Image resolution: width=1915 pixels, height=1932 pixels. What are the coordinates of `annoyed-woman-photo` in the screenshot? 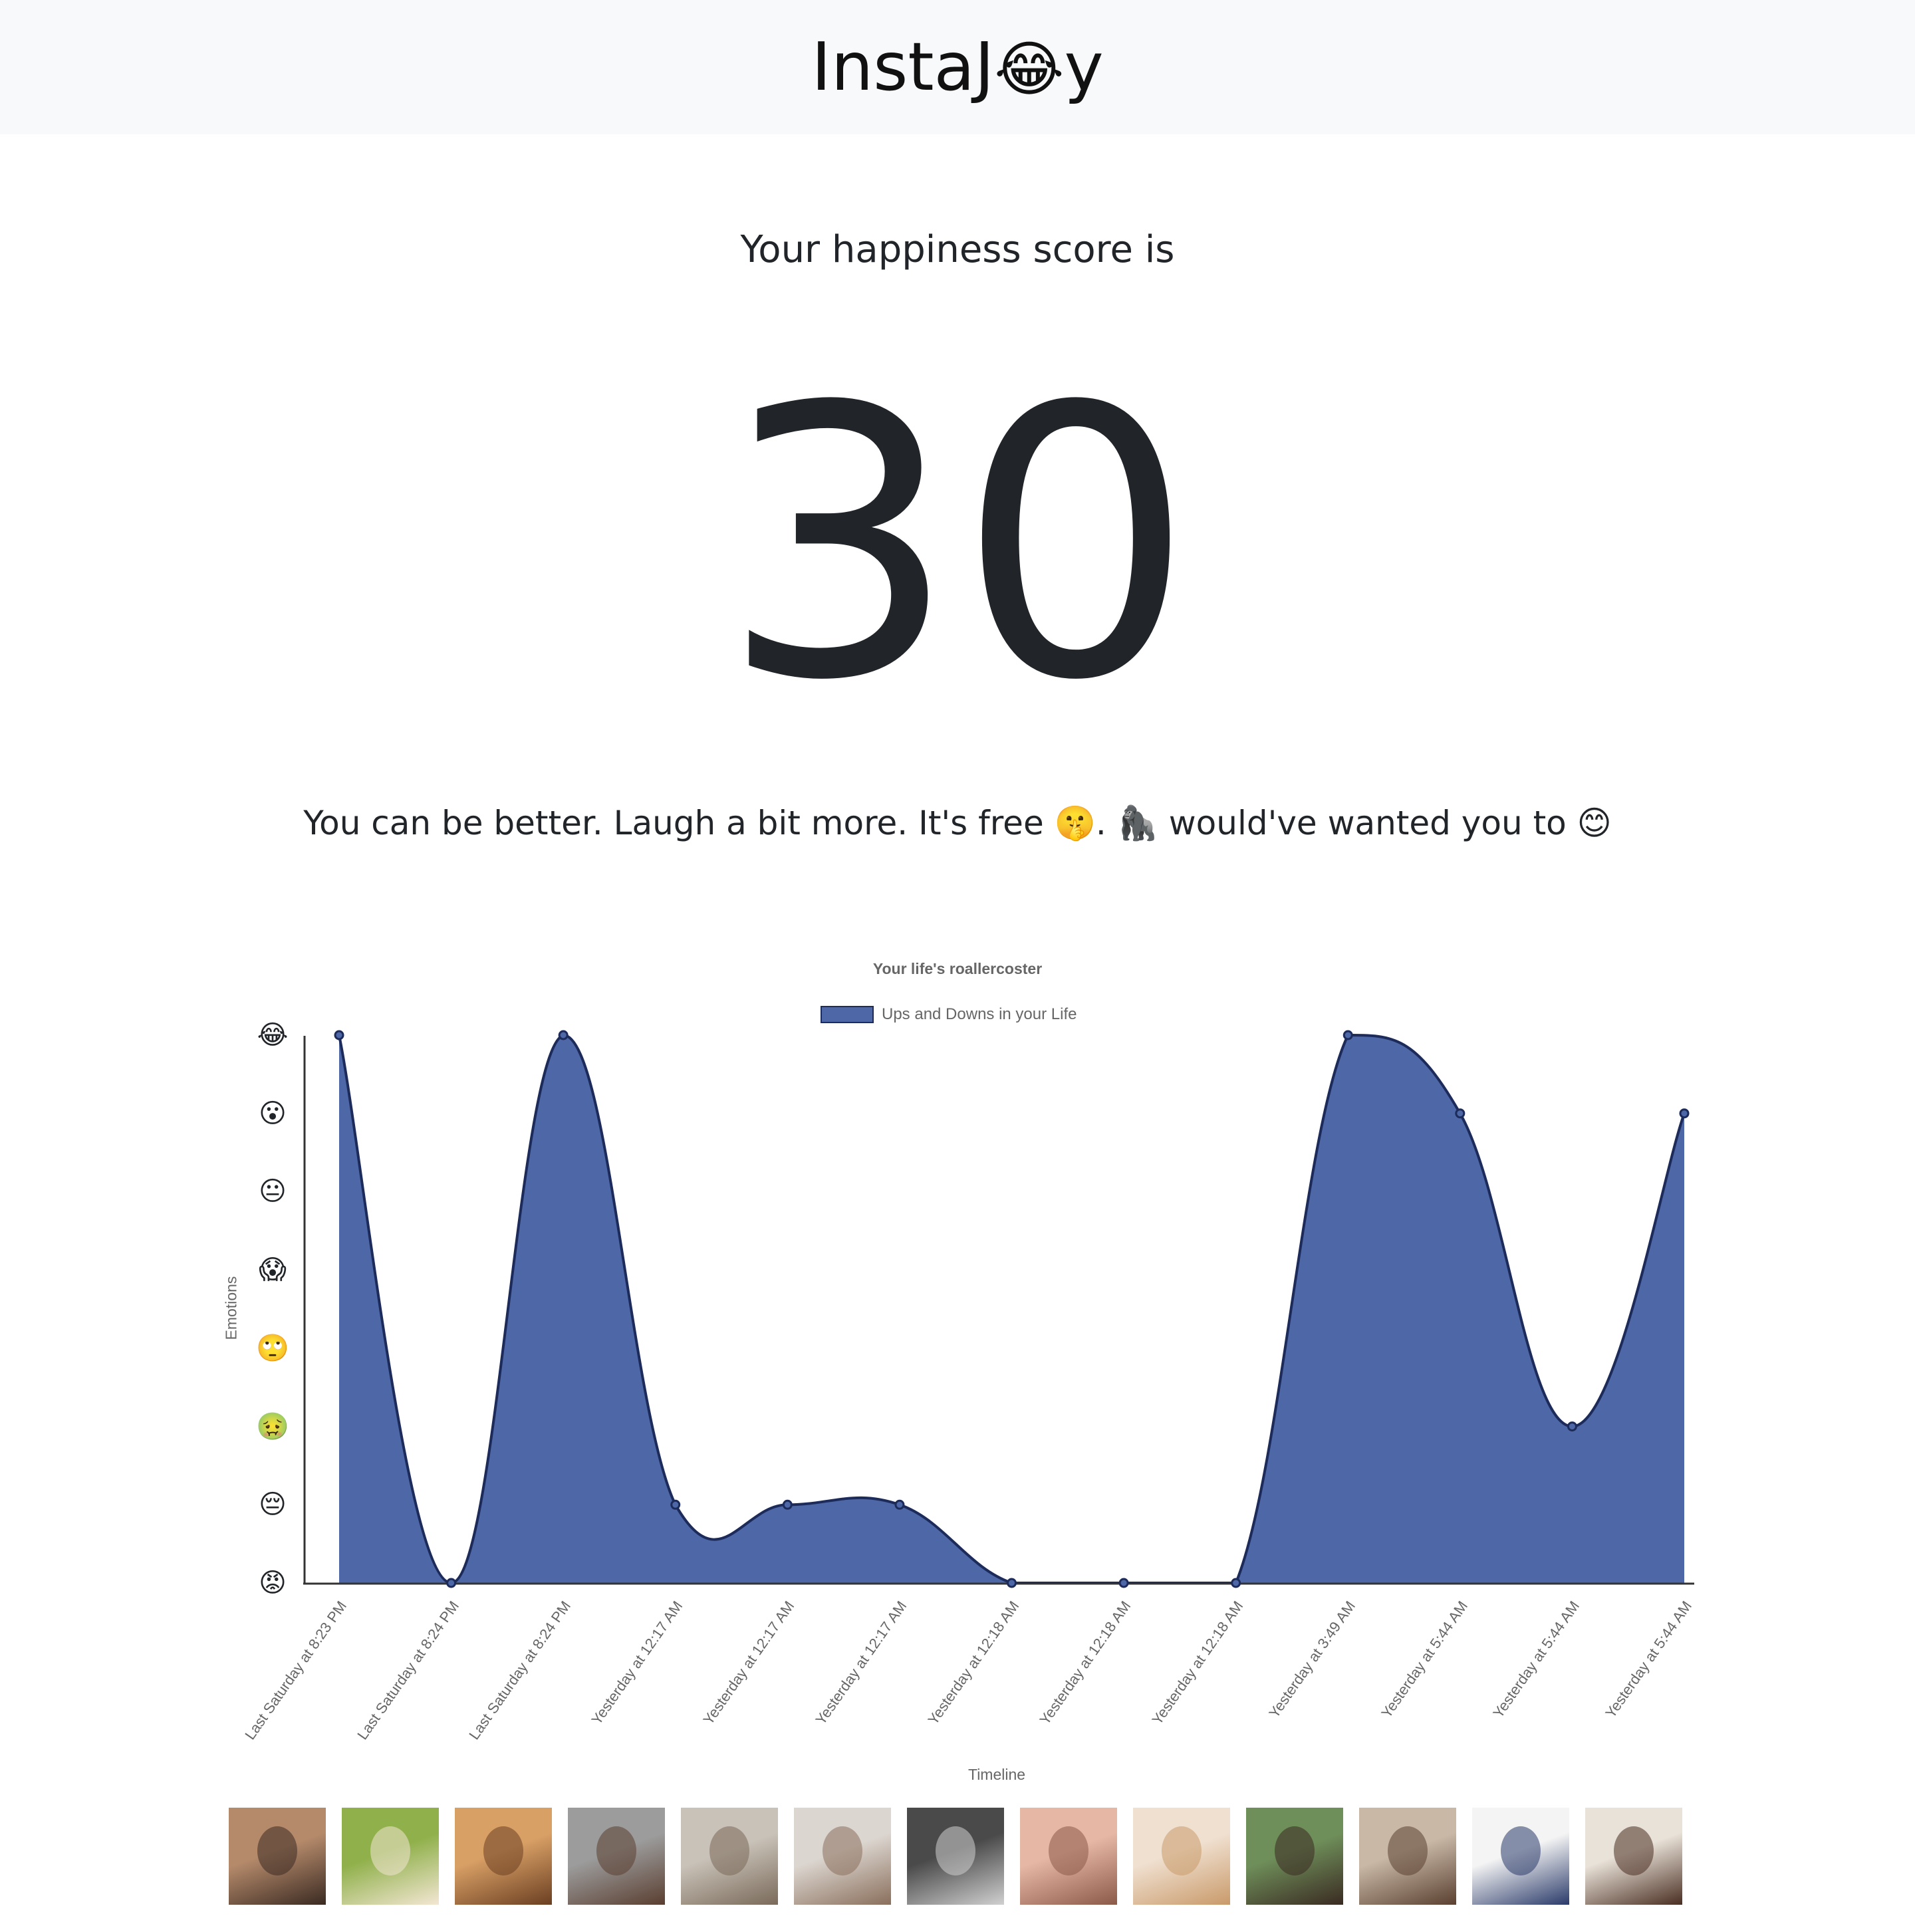 It's located at (1181, 1857).